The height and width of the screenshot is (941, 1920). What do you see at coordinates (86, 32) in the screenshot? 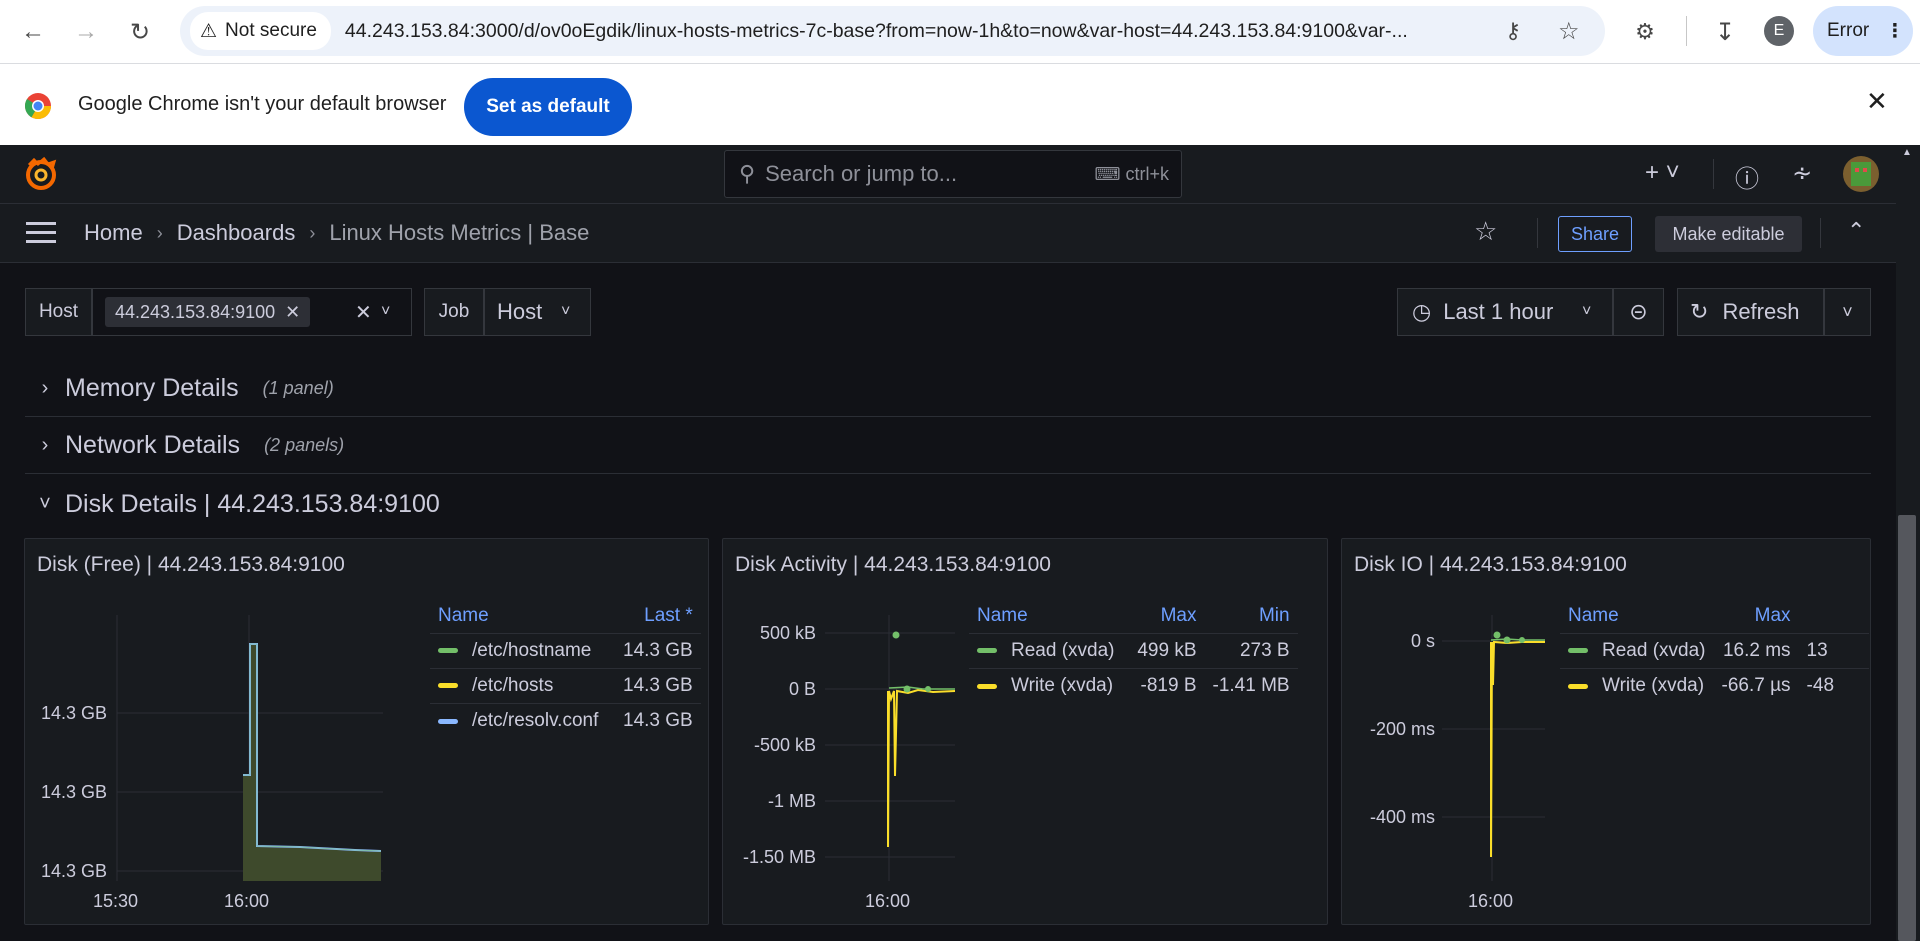
I see `forward-icon: →` at bounding box center [86, 32].